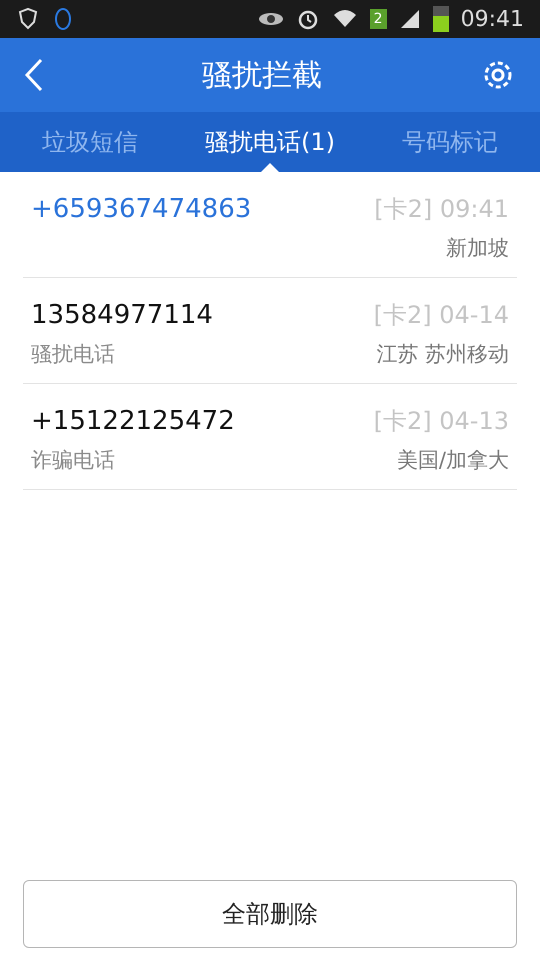 This screenshot has height=960, width=540. I want to click on call-time: [卡2] 04-13, so click(441, 421).